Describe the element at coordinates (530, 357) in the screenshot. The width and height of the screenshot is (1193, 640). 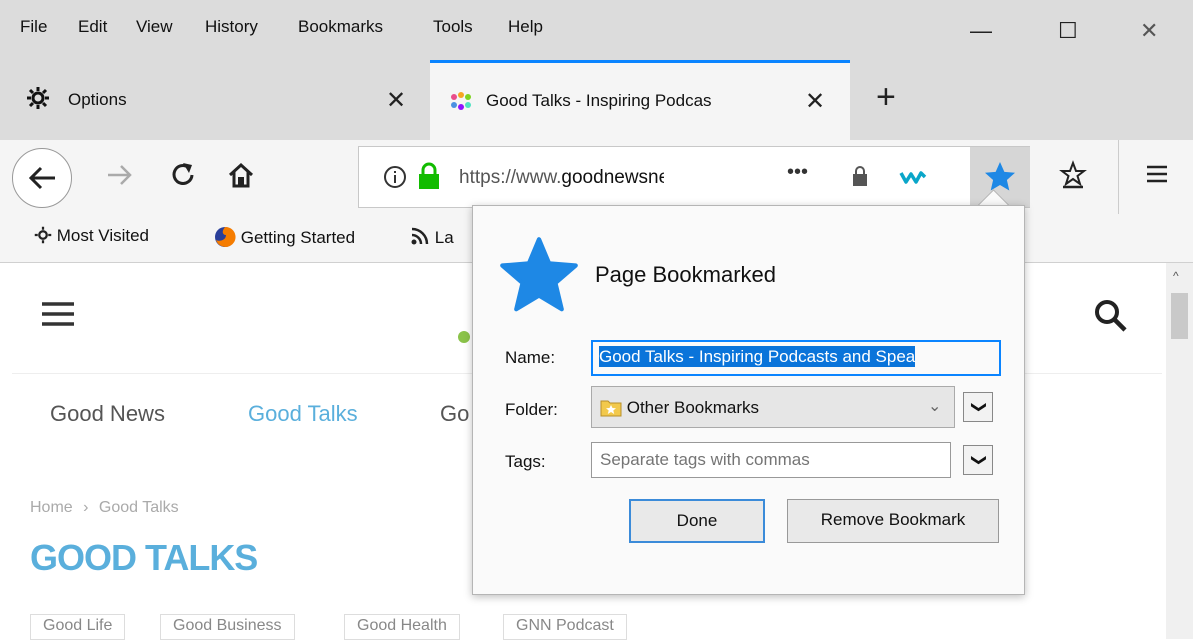
I see `name-label: Name:` at that location.